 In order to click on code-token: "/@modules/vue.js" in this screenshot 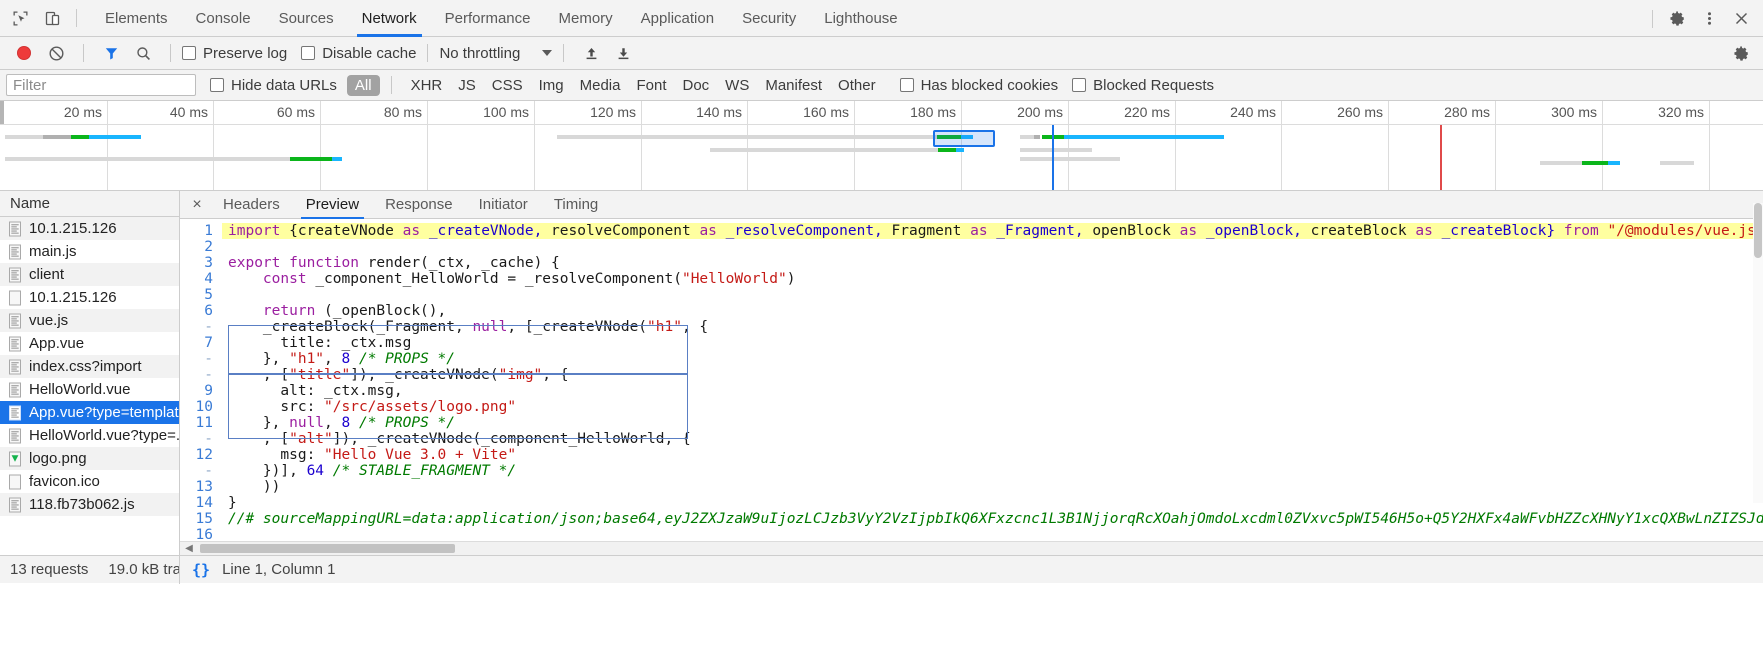, I will do `click(1685, 231)`.